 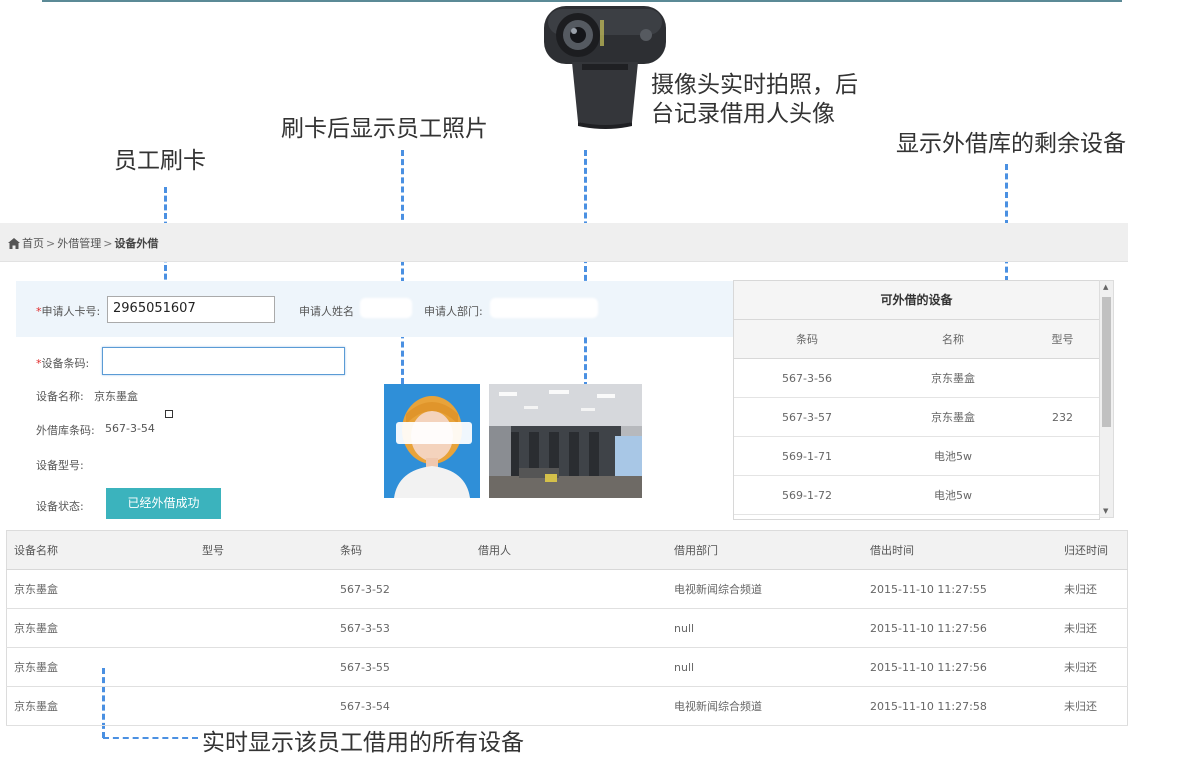 I want to click on table-row: 567-3-56 京东墨盒, so click(x=916, y=378).